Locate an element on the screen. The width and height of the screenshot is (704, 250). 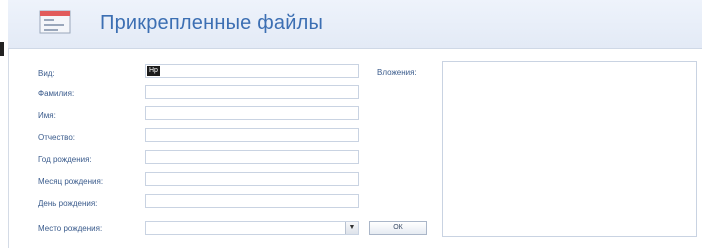
lastname-field is located at coordinates (252, 92).